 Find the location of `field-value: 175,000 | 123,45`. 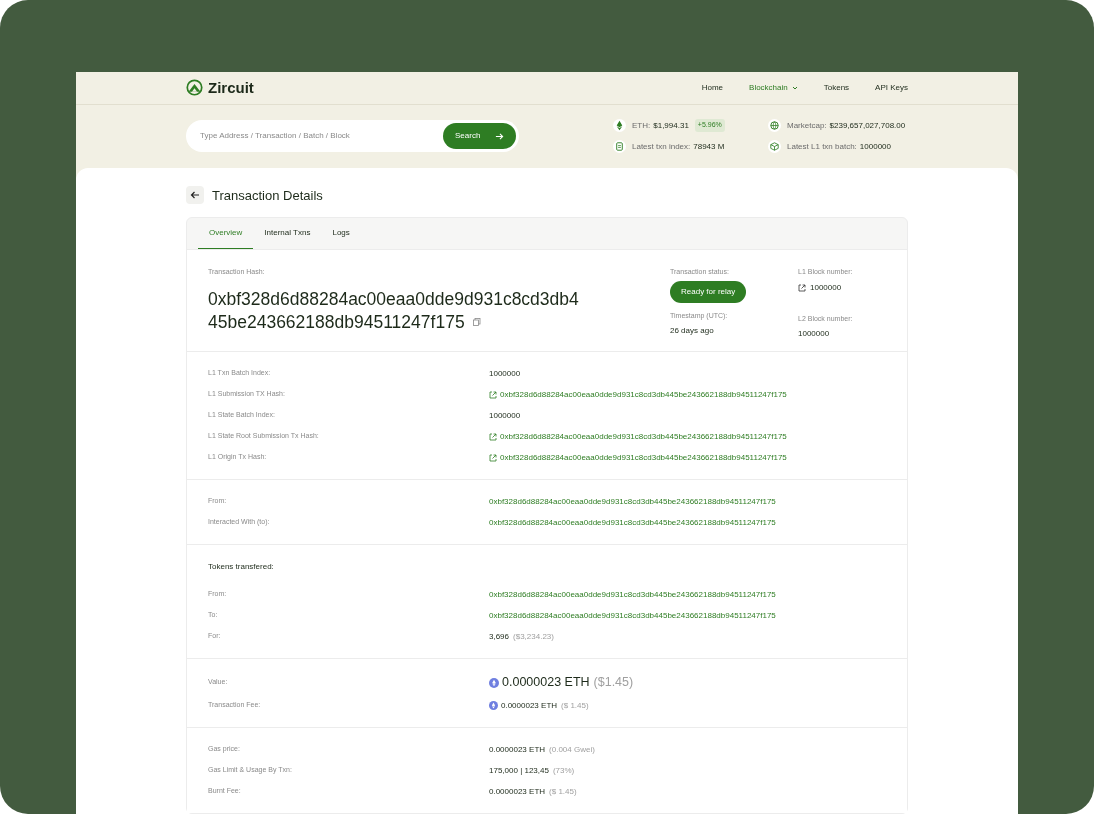

field-value: 175,000 | 123,45 is located at coordinates (519, 770).